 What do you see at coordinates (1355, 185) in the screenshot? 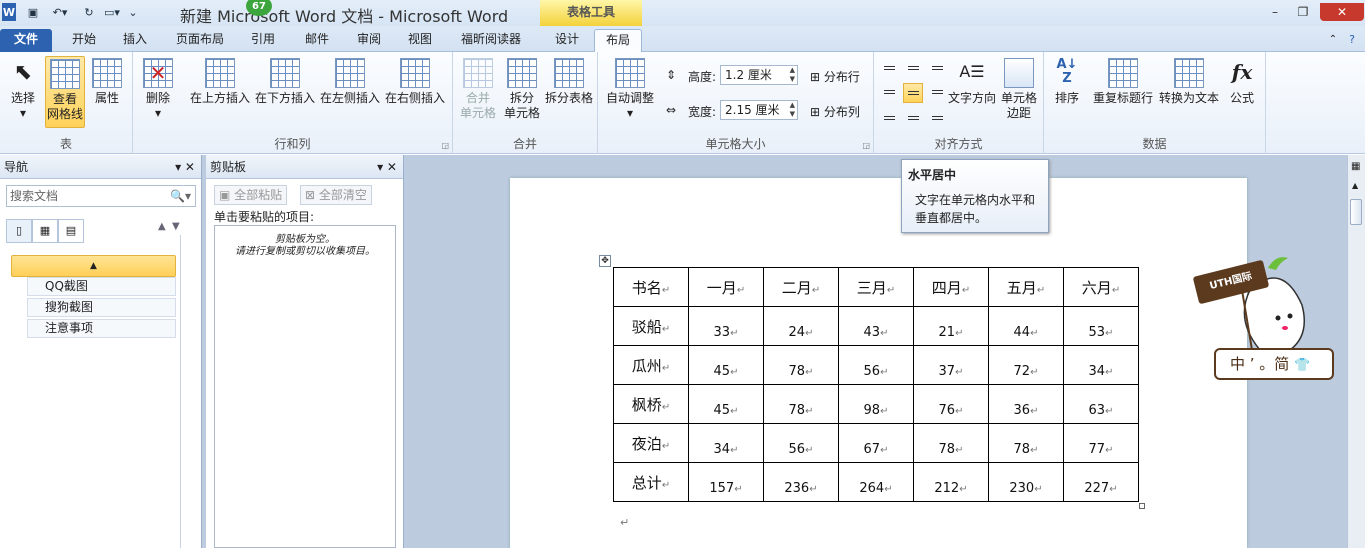
I see `scroll-up-icon: ▲` at bounding box center [1355, 185].